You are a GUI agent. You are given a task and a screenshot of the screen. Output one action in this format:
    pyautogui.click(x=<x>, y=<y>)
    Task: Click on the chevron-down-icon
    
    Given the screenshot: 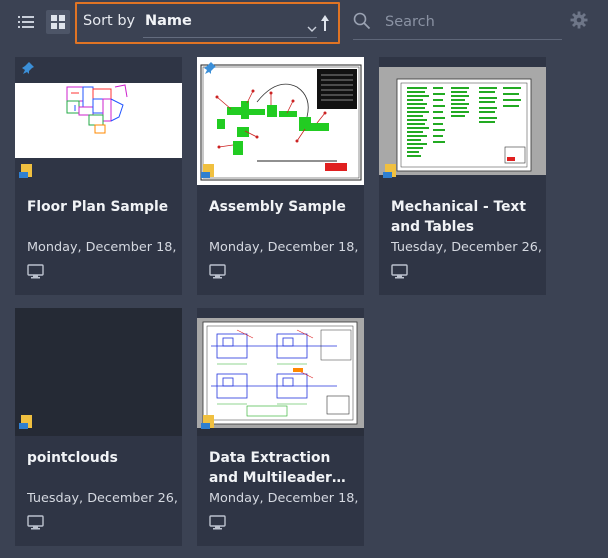 What is the action you would take?
    pyautogui.click(x=312, y=26)
    